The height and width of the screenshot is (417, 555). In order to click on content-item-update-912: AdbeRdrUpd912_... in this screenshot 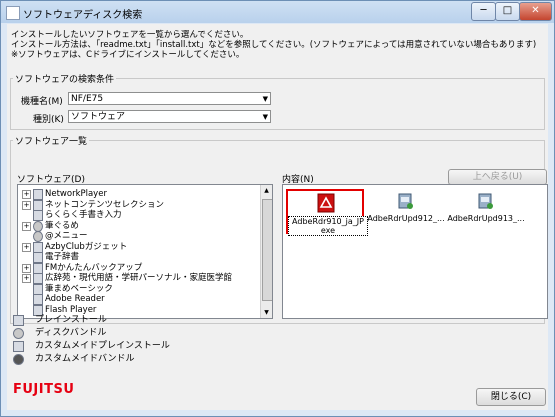, I will do `click(406, 211)`.